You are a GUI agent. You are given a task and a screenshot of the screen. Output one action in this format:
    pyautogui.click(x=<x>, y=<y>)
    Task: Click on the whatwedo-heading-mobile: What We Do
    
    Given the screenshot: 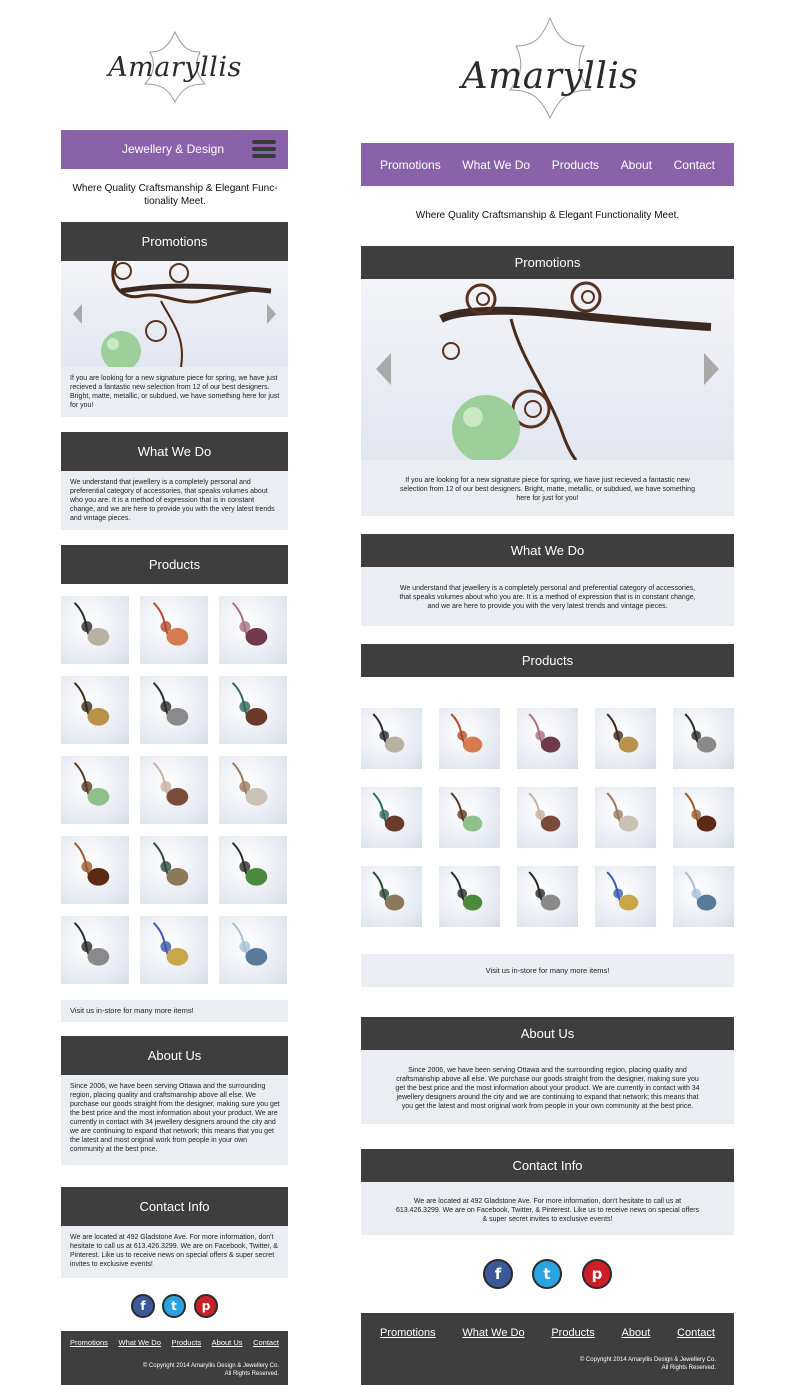 What is the action you would take?
    pyautogui.click(x=174, y=451)
    